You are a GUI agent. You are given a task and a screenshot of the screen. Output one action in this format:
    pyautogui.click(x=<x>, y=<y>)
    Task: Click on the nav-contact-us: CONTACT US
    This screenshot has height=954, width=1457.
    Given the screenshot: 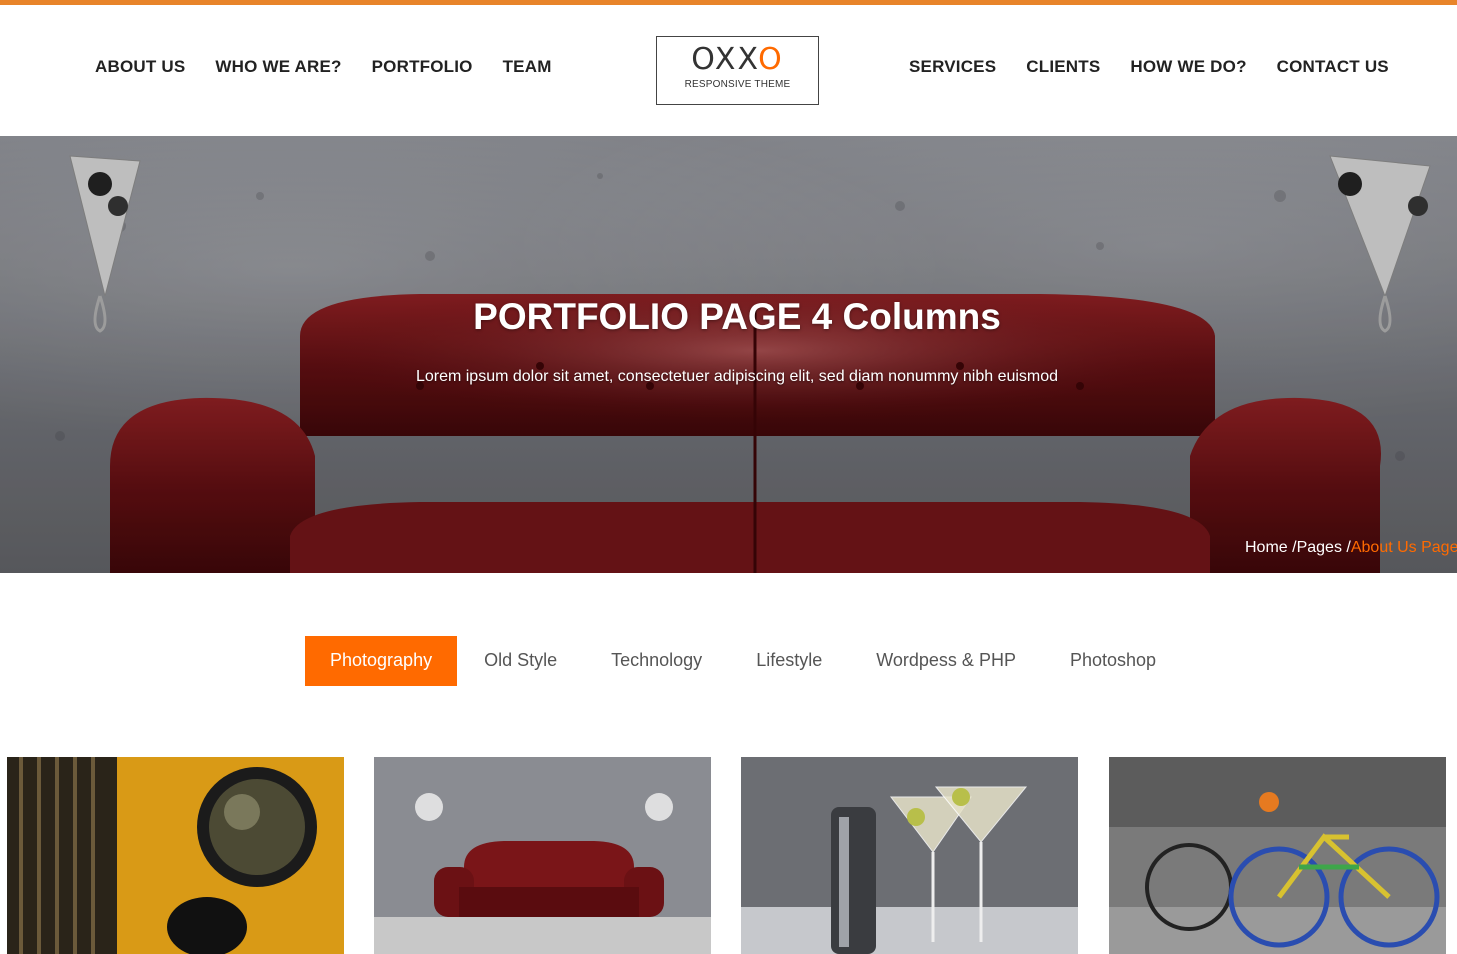 What is the action you would take?
    pyautogui.click(x=1333, y=67)
    